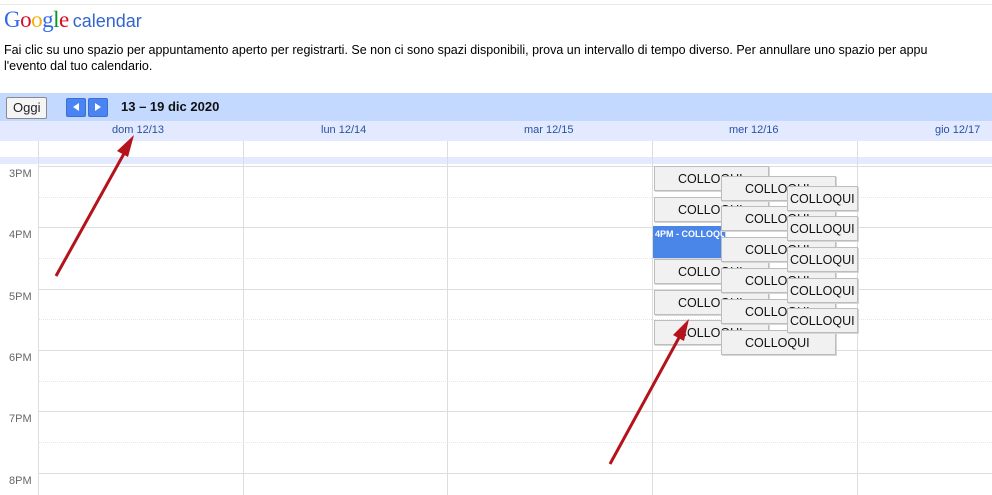  I want to click on arrow-to-slots, so click(648, 392).